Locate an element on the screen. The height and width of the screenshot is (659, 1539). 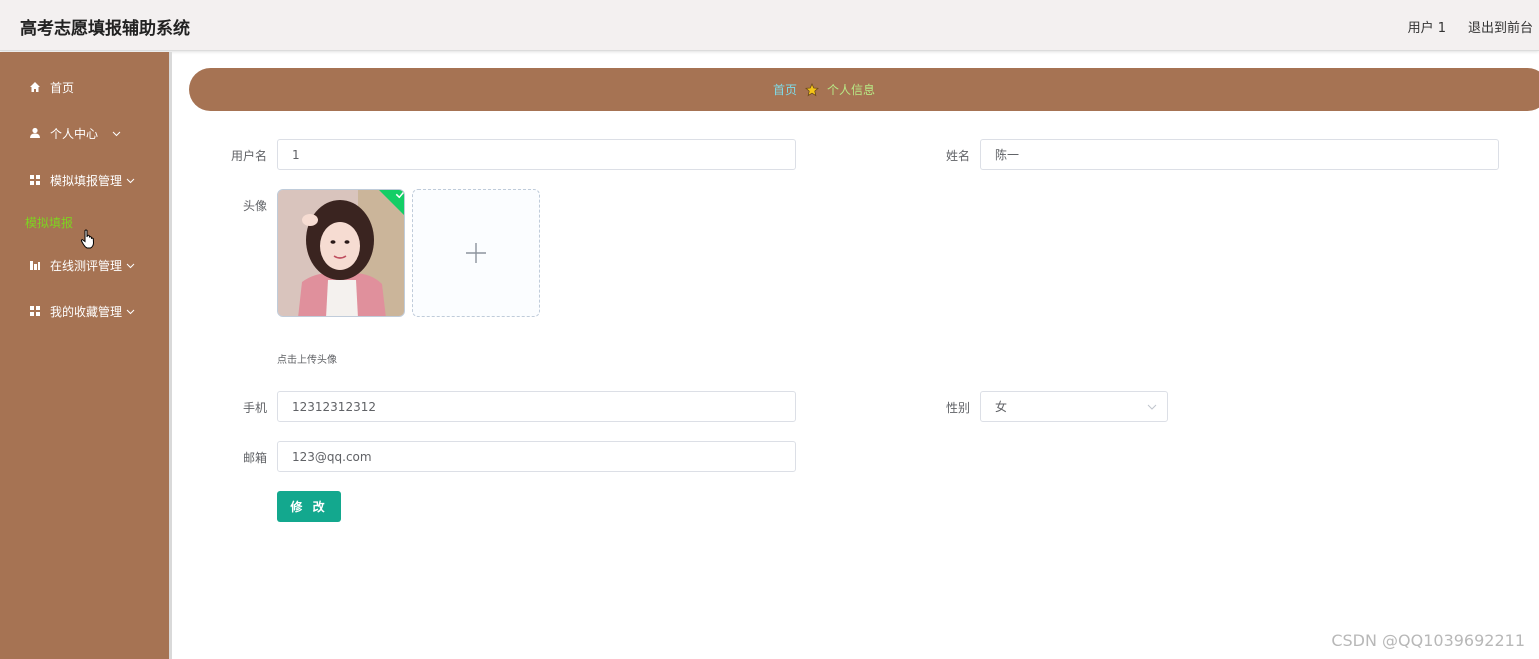
sidebar-item-label: 我的收藏管理 is located at coordinates (86, 311).